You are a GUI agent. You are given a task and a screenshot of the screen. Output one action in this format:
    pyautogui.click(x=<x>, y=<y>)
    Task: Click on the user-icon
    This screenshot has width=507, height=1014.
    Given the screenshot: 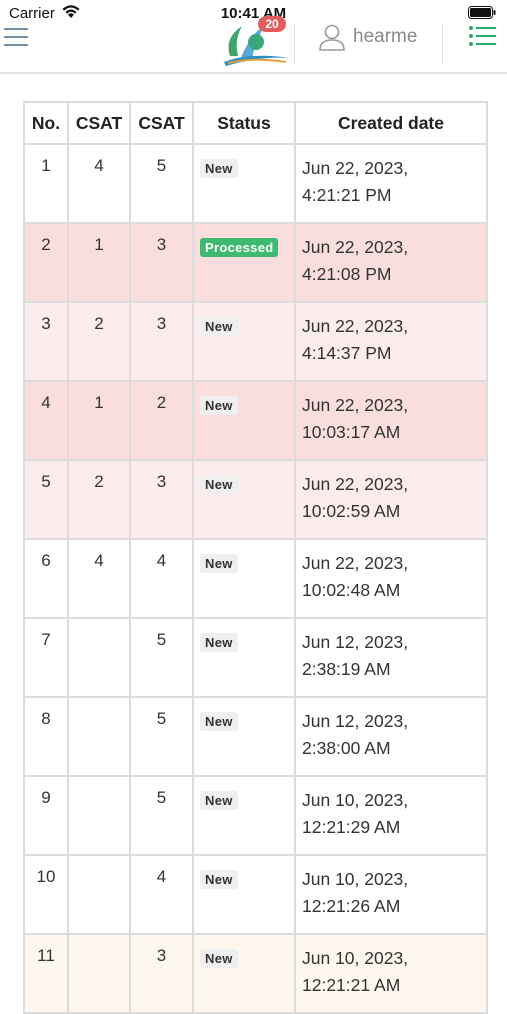 What is the action you would take?
    pyautogui.click(x=332, y=37)
    